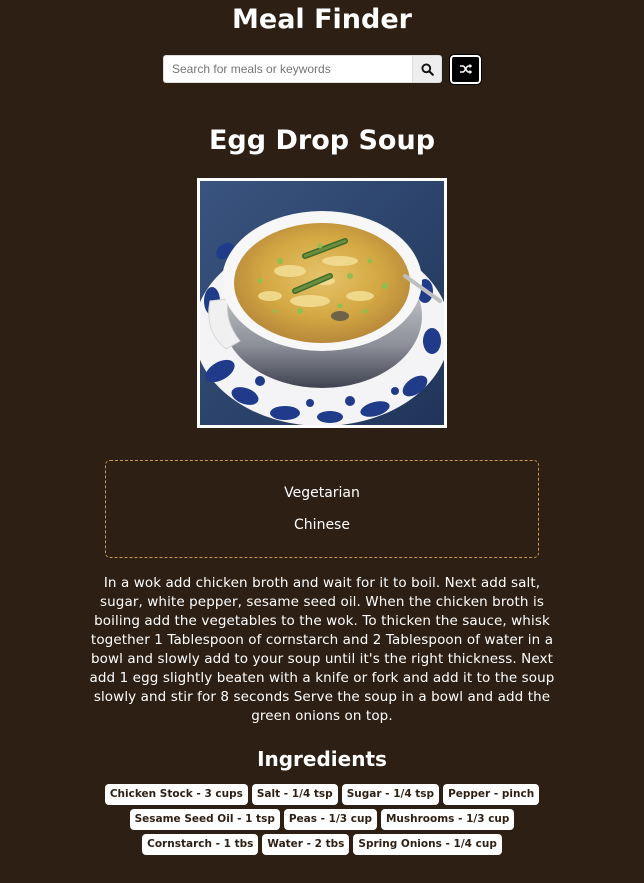  I want to click on meal-category: Vegetarian, so click(322, 493).